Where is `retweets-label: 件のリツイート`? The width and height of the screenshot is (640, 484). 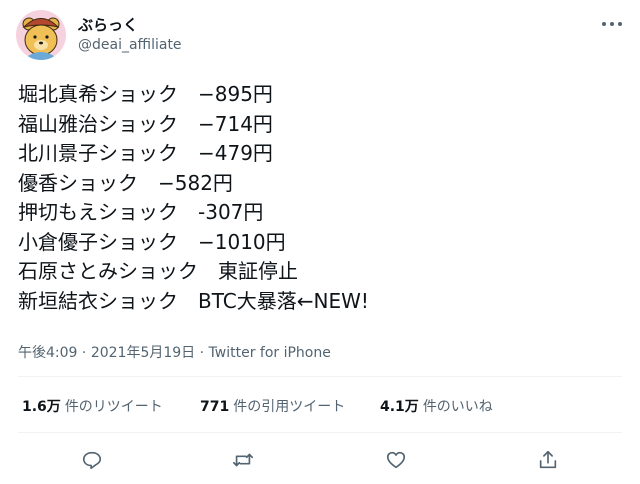
retweets-label: 件のリツイート is located at coordinates (113, 407).